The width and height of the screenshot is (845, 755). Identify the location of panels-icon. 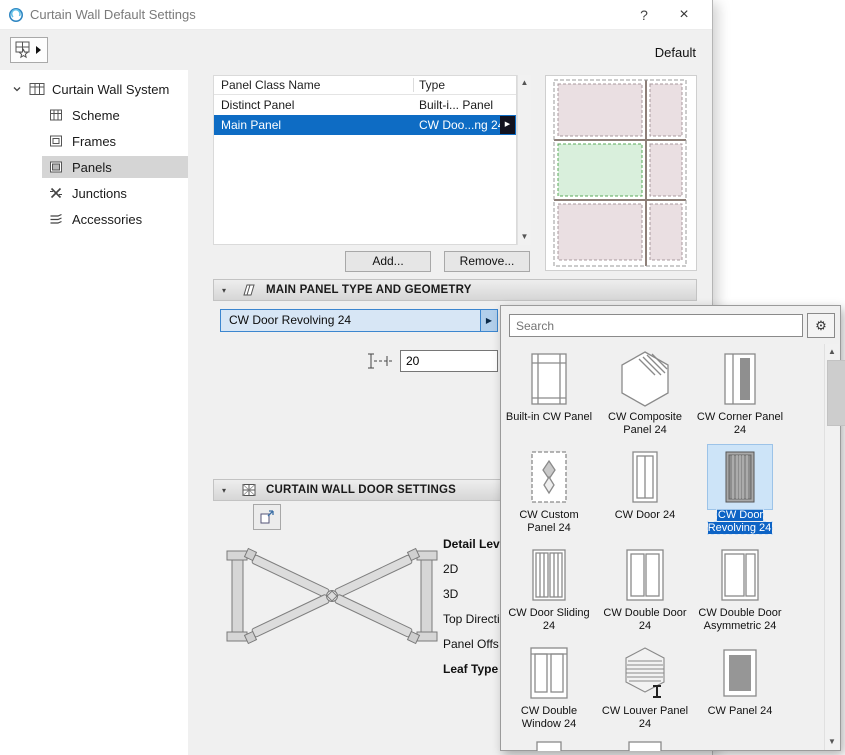
(56, 167).